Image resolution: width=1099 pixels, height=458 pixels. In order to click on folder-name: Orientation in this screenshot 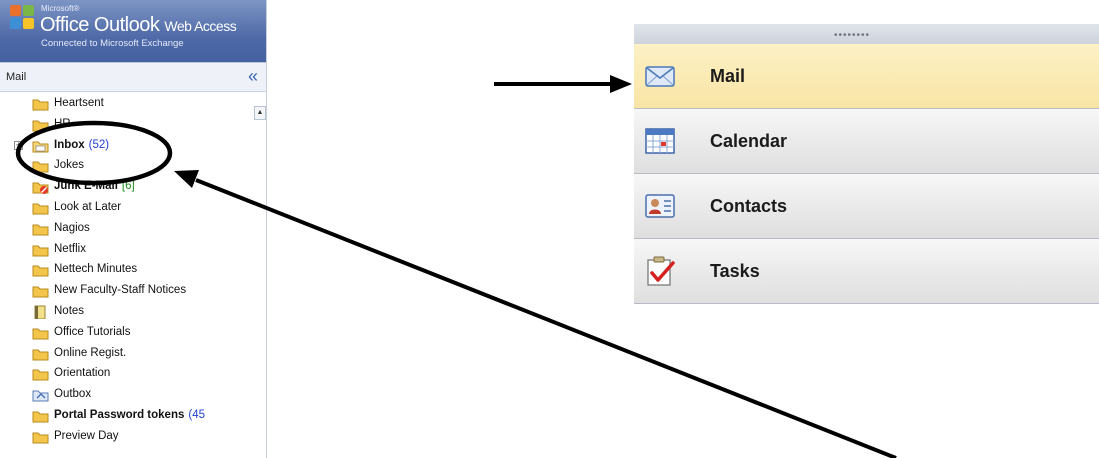, I will do `click(82, 373)`.